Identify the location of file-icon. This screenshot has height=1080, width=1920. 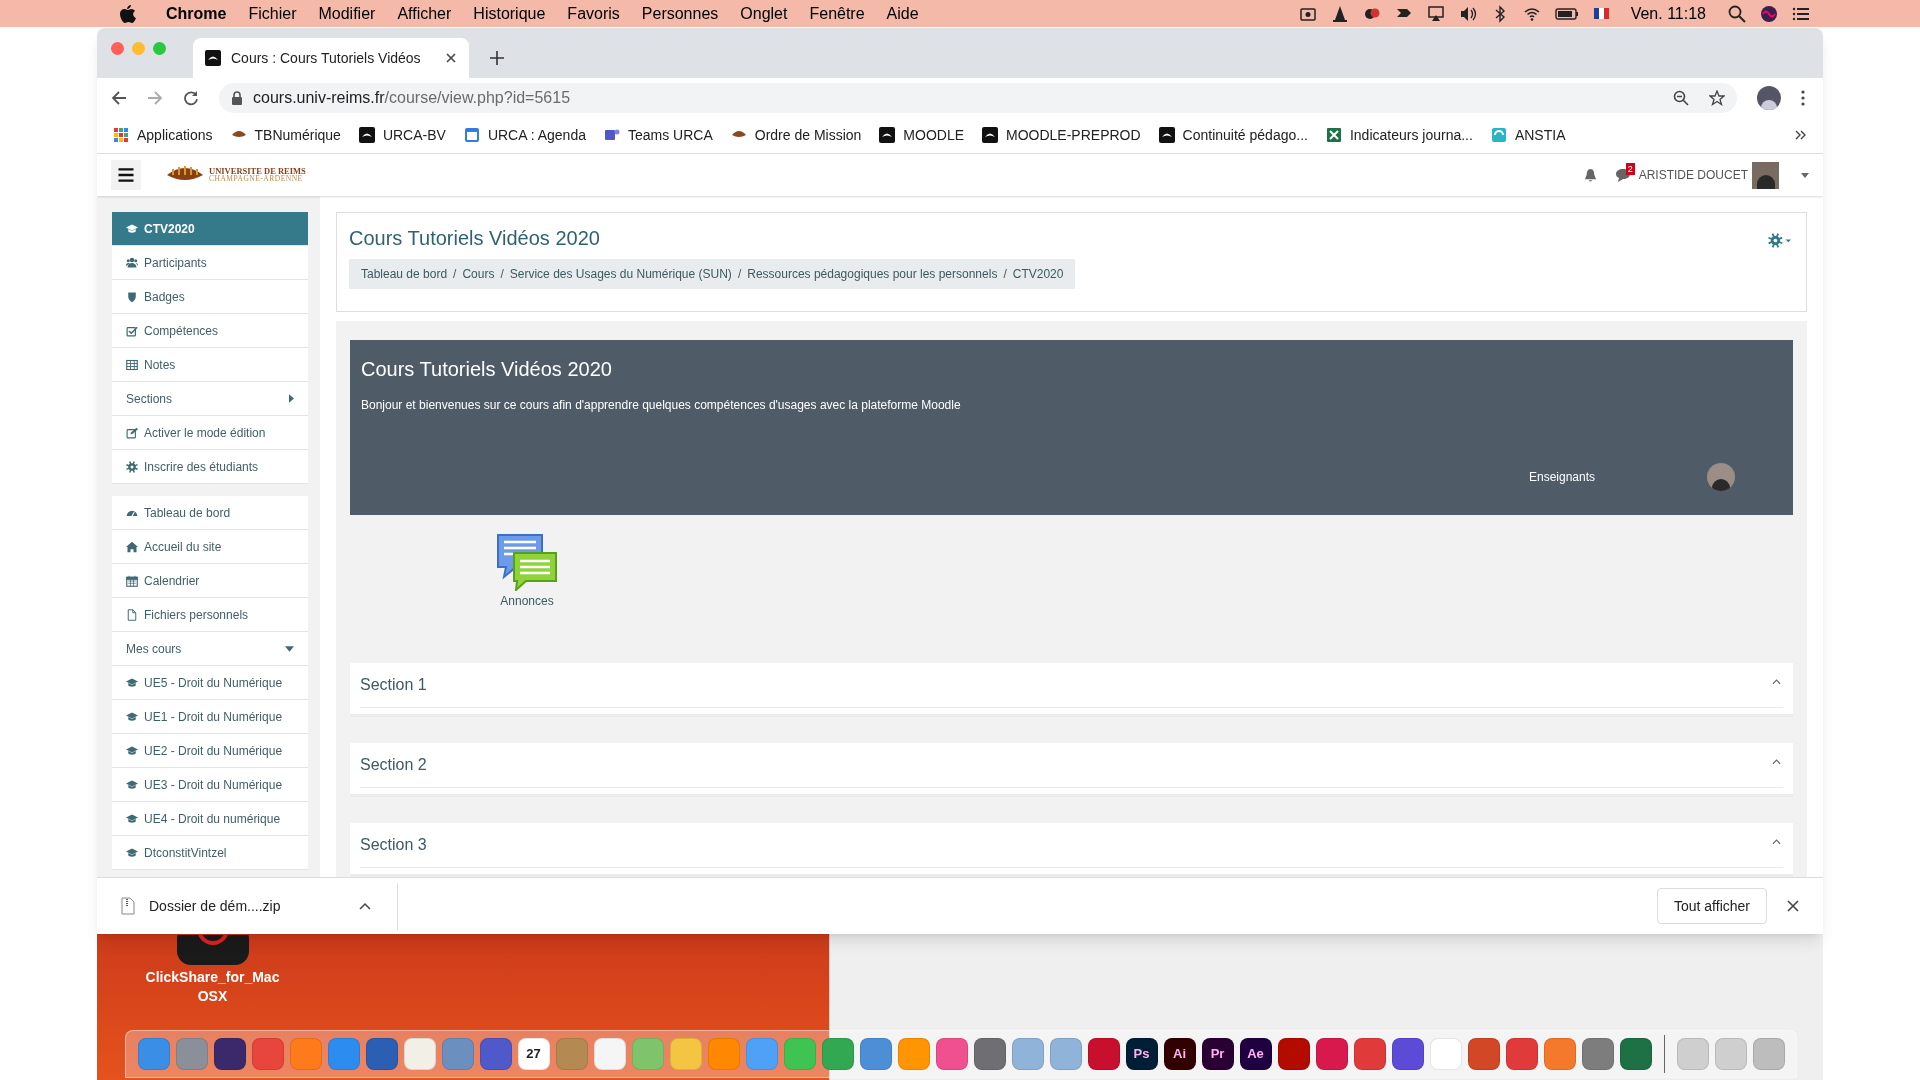
(132, 614).